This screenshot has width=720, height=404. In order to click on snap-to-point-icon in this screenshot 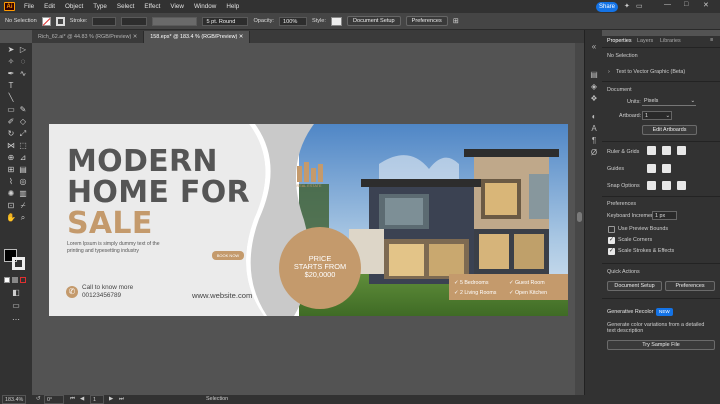, I will do `click(651, 185)`.